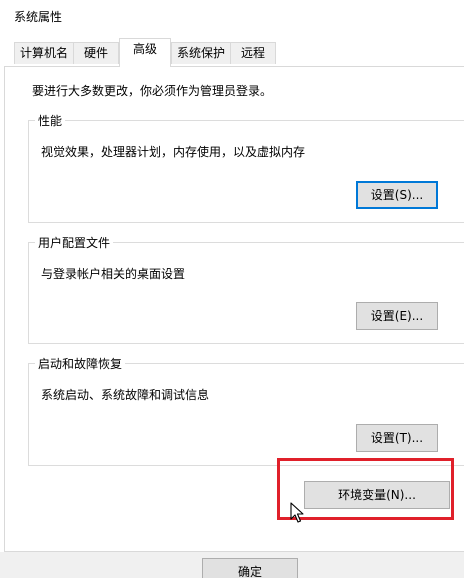 This screenshot has height=578, width=464. Describe the element at coordinates (44, 53) in the screenshot. I see `tab-computer-name: 计算机名` at that location.